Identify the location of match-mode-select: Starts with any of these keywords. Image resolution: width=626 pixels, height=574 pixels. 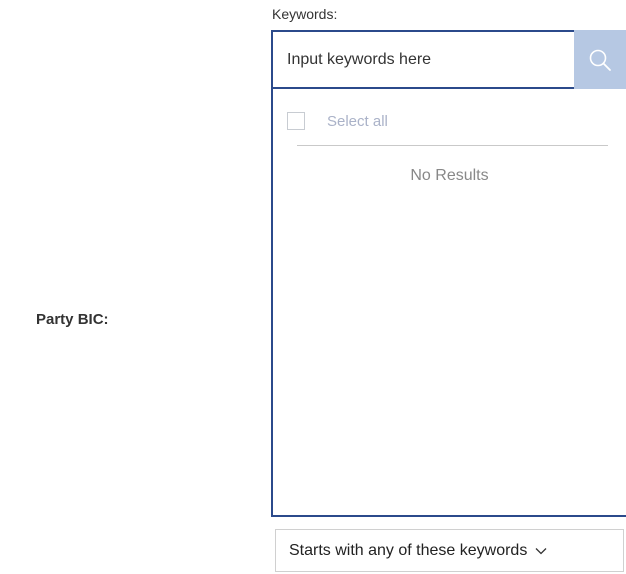
(449, 550).